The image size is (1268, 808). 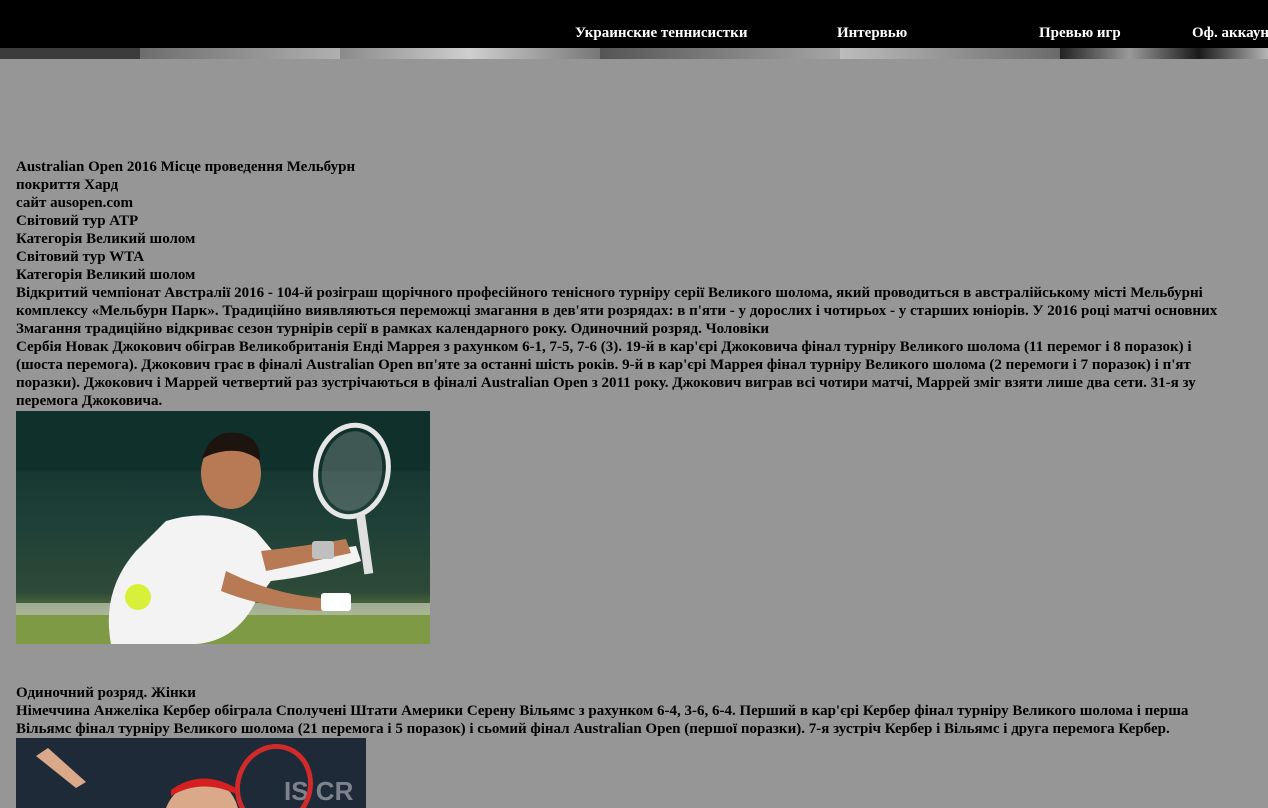 I want to click on header-banner-image, so click(x=634, y=53).